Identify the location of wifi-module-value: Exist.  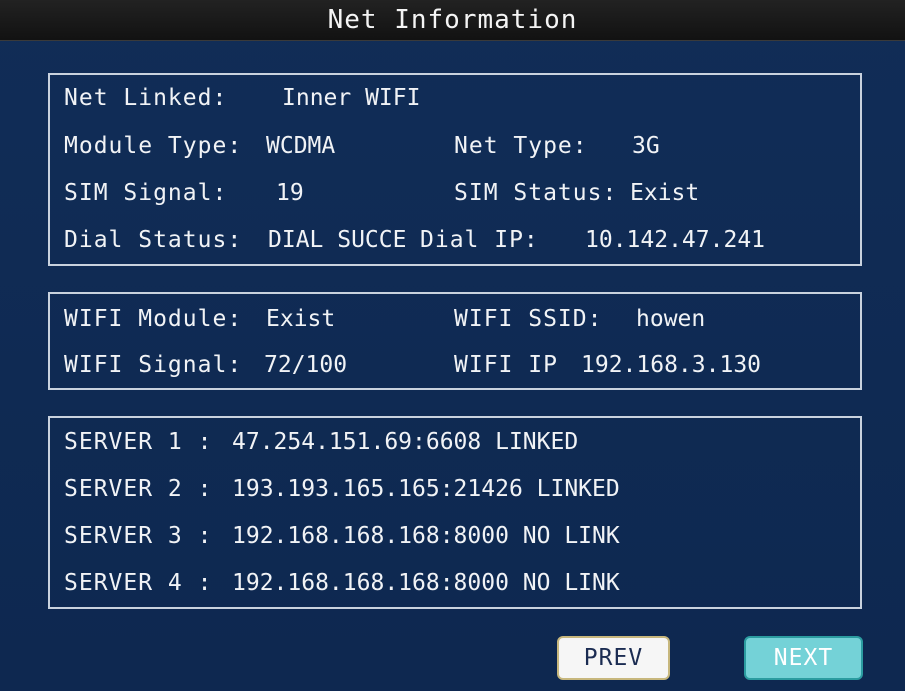
(301, 319).